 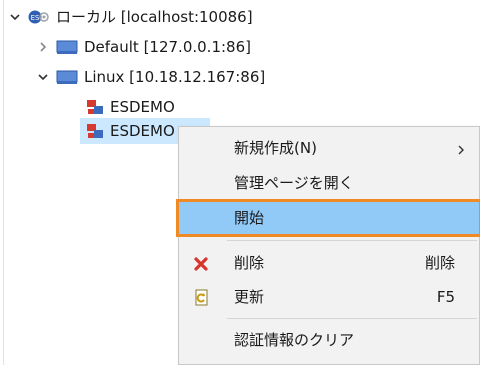 I want to click on tree-node-linux: Linux [10.18.12.167:86], so click(x=150, y=77).